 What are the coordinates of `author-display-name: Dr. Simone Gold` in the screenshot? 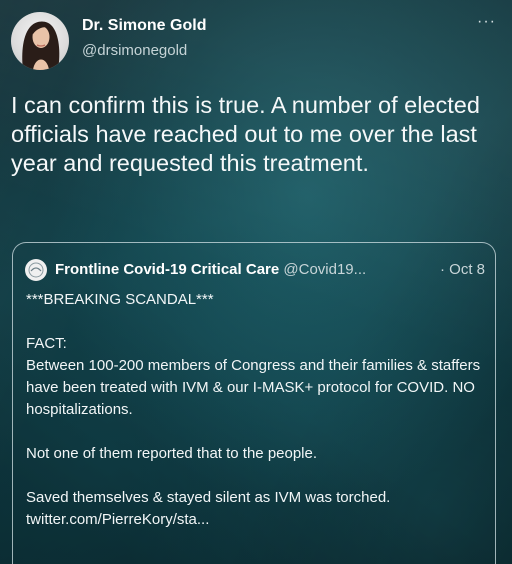 It's located at (144, 26).